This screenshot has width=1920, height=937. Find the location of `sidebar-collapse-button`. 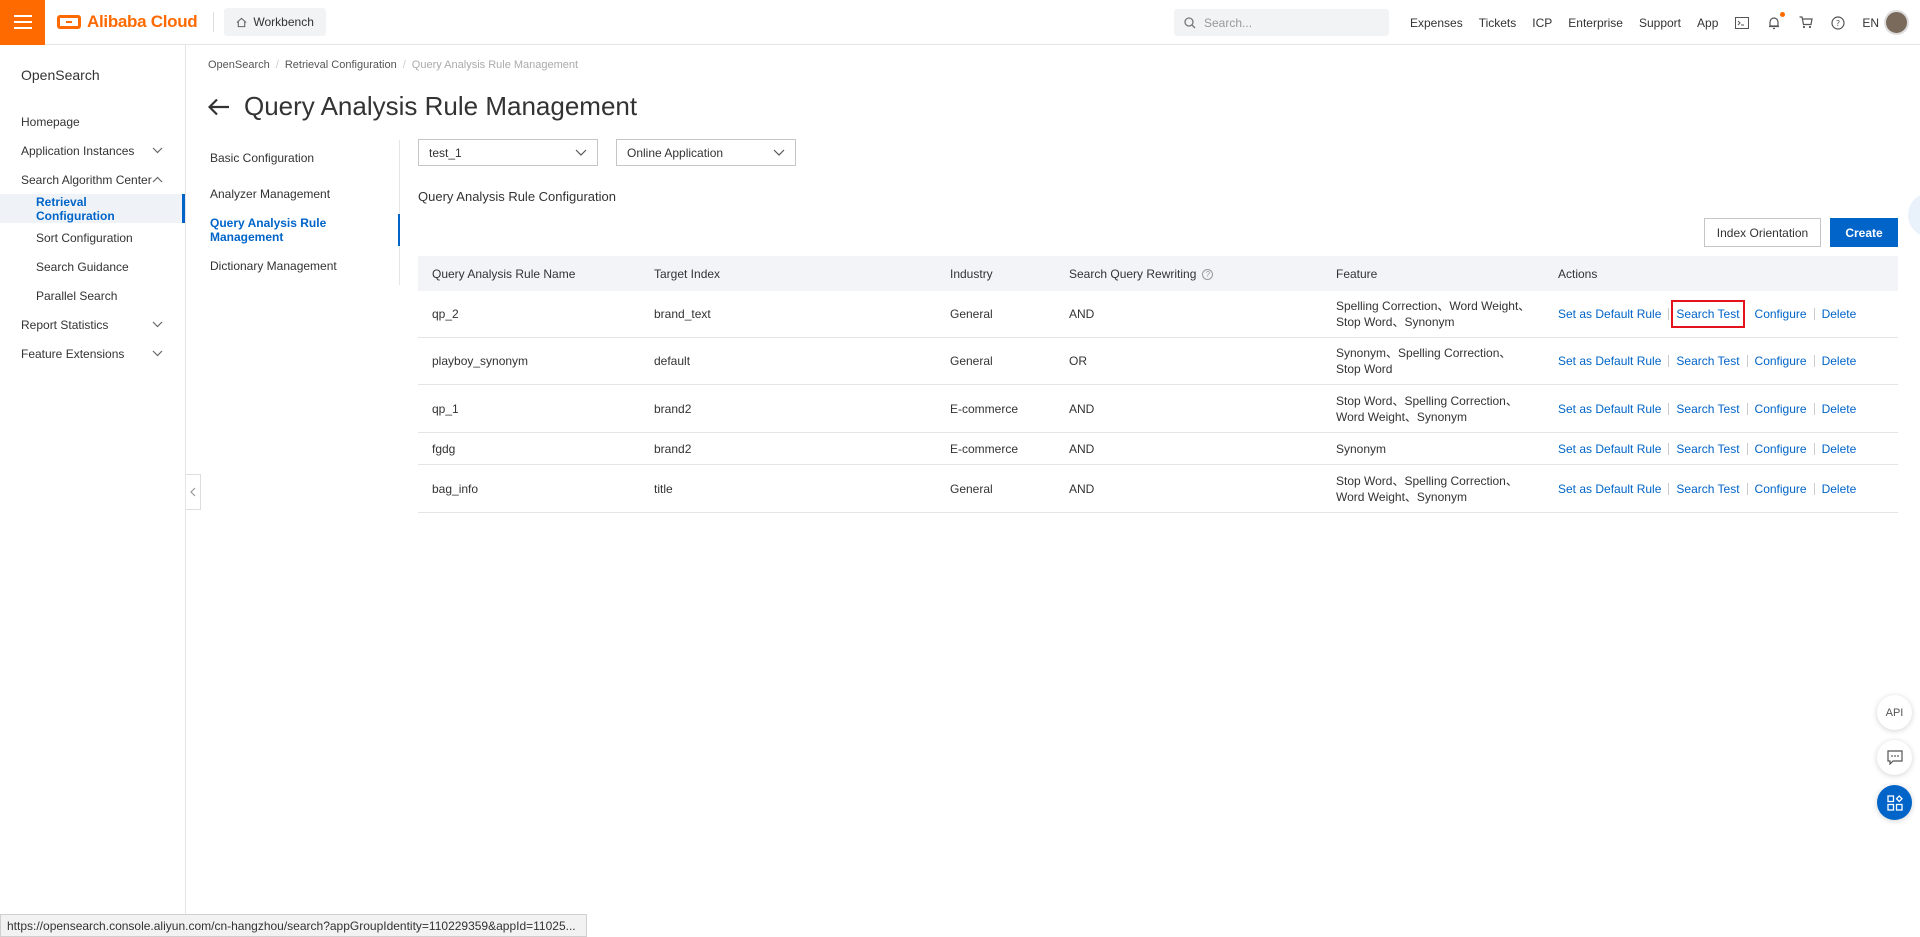

sidebar-collapse-button is located at coordinates (193, 492).